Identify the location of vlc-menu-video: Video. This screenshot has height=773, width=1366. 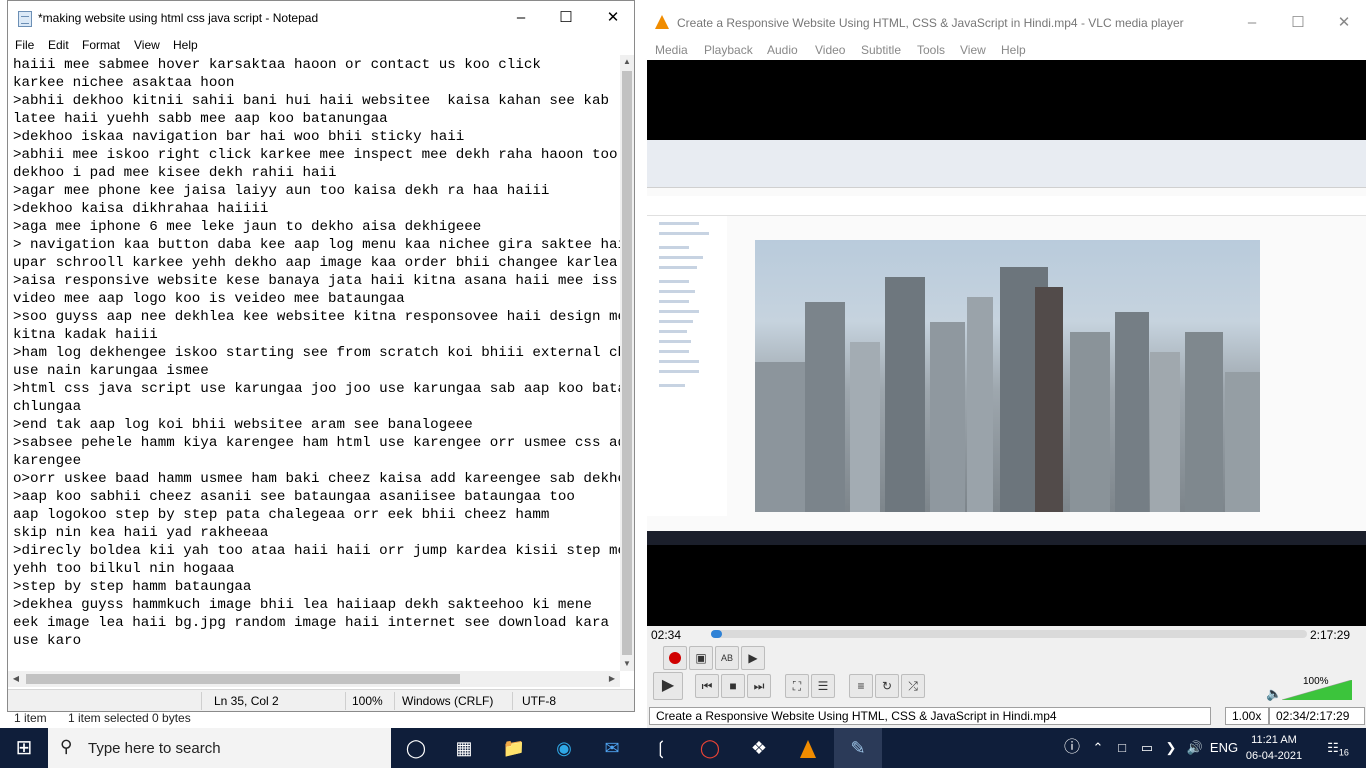
(830, 50).